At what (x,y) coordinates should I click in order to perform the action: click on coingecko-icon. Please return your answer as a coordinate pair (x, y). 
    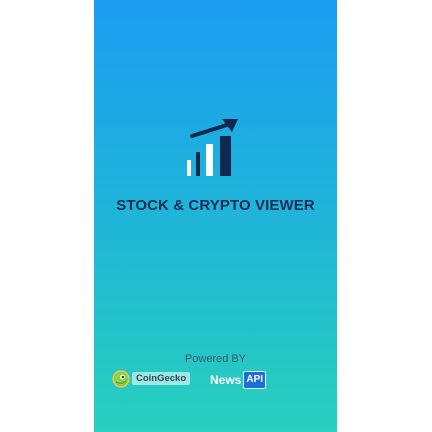
    Looking at the image, I should click on (121, 379).